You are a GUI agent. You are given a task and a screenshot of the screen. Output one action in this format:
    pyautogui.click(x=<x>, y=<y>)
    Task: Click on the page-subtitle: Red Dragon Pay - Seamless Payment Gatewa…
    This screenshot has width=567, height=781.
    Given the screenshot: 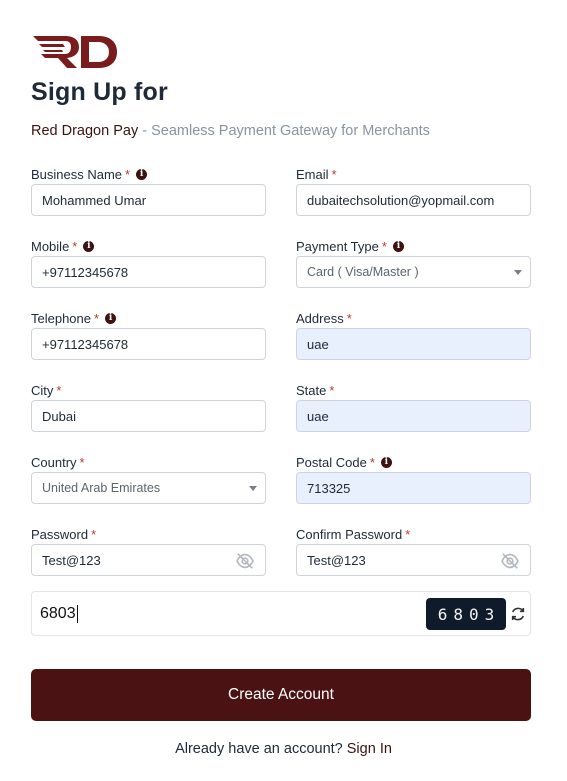 What is the action you would take?
    pyautogui.click(x=281, y=131)
    